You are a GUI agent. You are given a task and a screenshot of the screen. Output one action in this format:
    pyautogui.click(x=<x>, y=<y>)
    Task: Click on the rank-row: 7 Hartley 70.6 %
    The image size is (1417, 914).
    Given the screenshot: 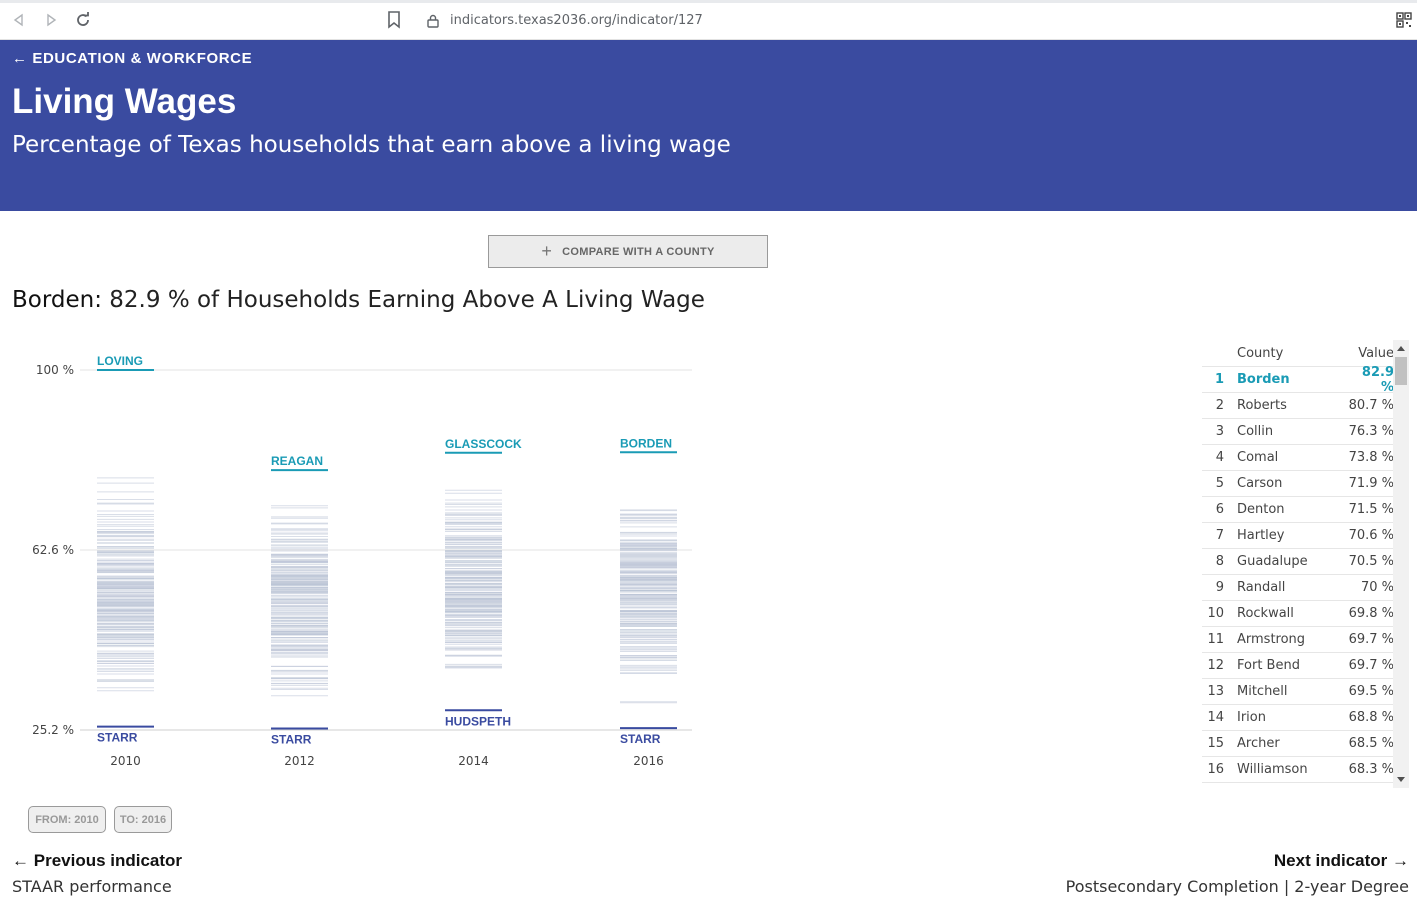 What is the action you would take?
    pyautogui.click(x=1305, y=536)
    